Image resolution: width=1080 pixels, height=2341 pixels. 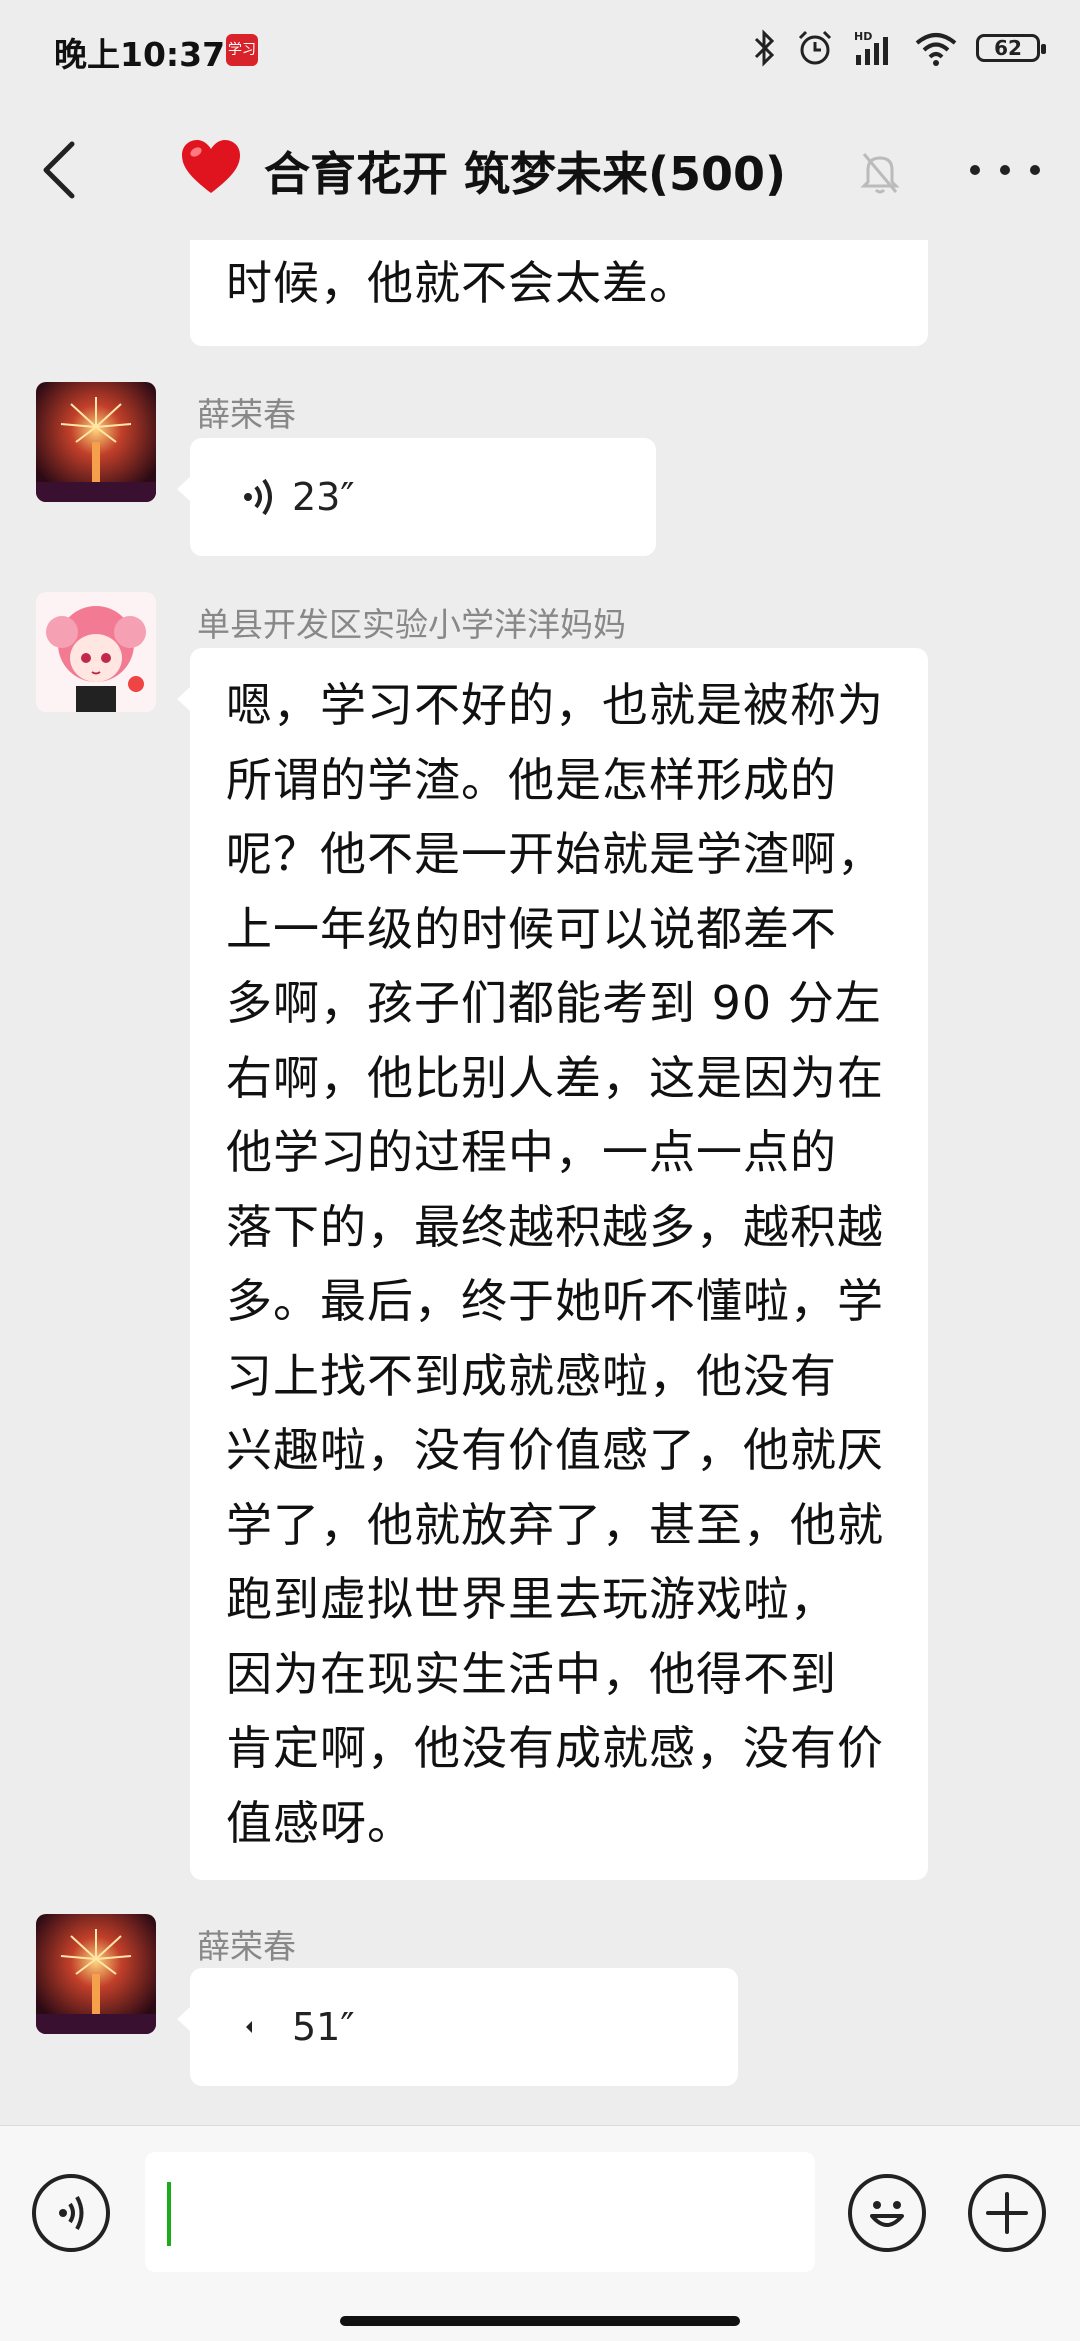 I want to click on voice-input-button, so click(x=71, y=2213).